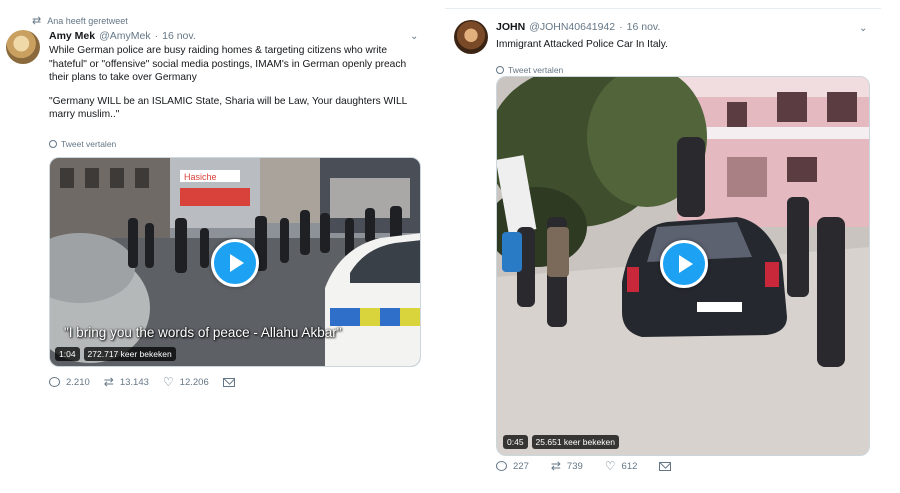  I want to click on video-stats: 0:45 25.651 keer bekeken, so click(561, 442).